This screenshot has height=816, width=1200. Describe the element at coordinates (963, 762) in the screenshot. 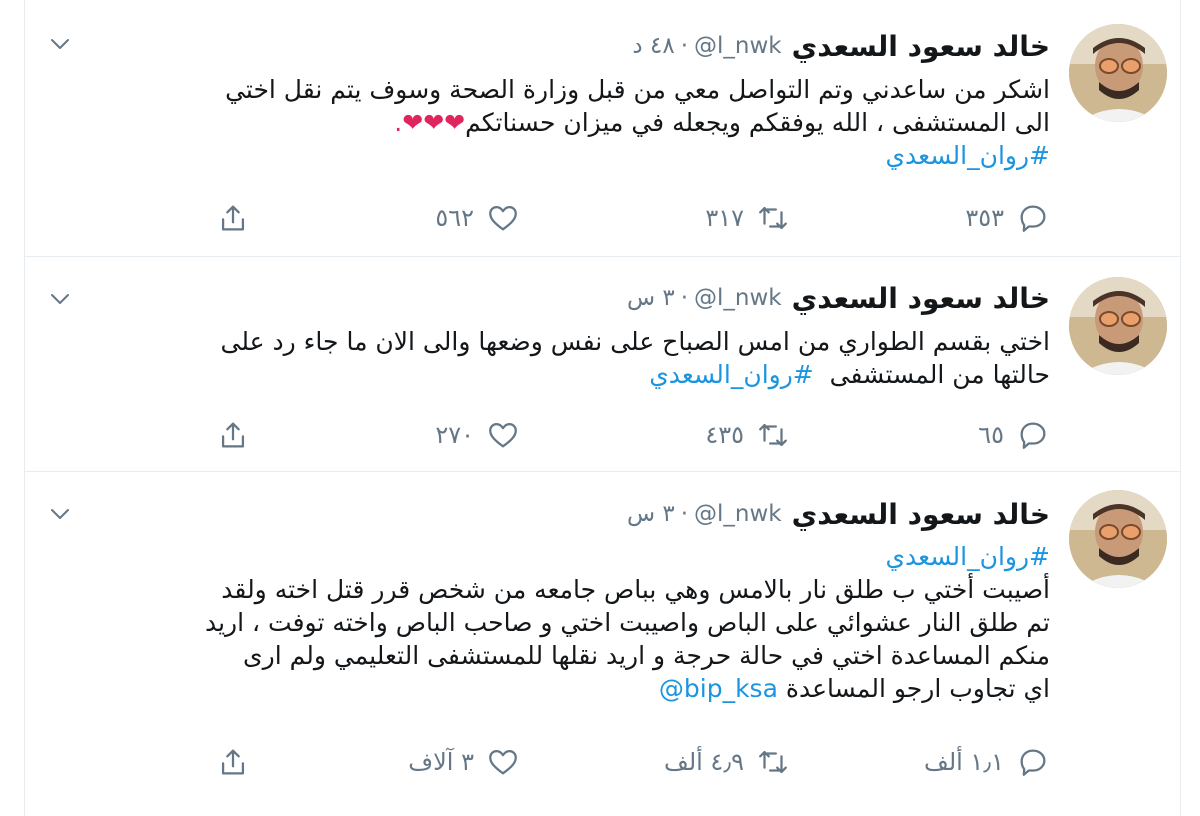

I see `reply-count: ١٫١ ألف` at that location.